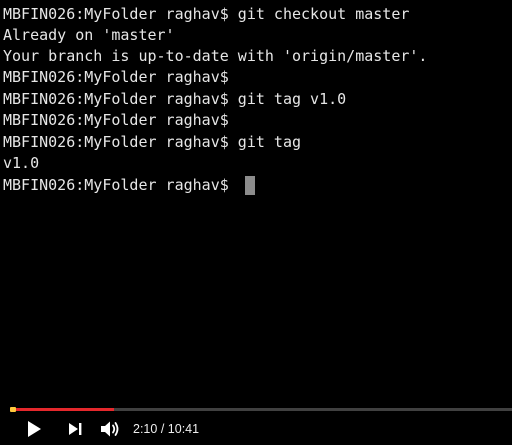 Image resolution: width=512 pixels, height=445 pixels. What do you see at coordinates (21, 163) in the screenshot?
I see `terminal-line: v1.0` at bounding box center [21, 163].